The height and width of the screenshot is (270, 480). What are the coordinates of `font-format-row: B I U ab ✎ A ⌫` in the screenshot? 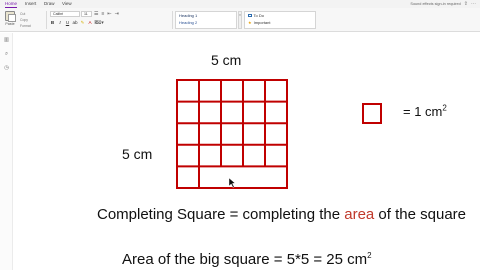 It's located at (76, 23).